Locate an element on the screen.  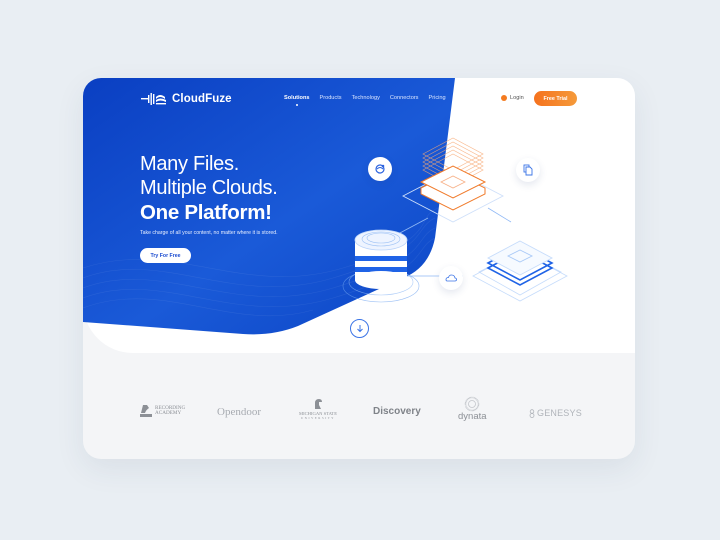
brand-name: CloudFuze is located at coordinates (202, 99).